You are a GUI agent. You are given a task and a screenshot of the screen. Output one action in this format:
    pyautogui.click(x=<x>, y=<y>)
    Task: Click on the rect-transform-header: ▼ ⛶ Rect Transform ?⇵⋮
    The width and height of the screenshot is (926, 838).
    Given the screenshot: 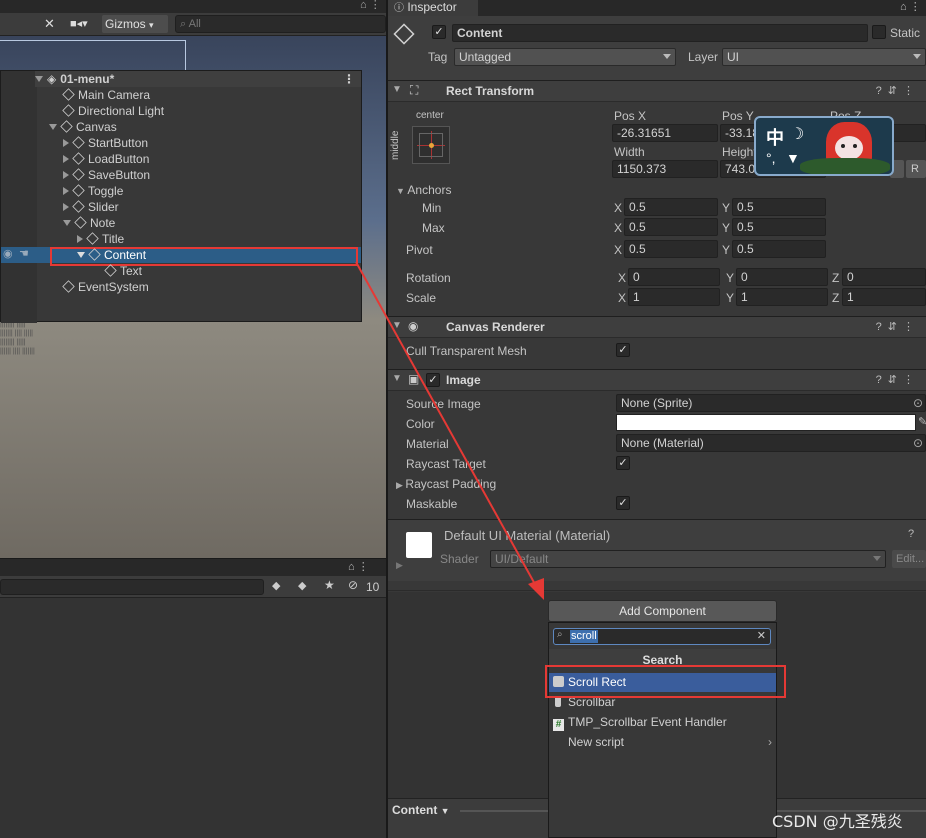 What is the action you would take?
    pyautogui.click(x=657, y=91)
    